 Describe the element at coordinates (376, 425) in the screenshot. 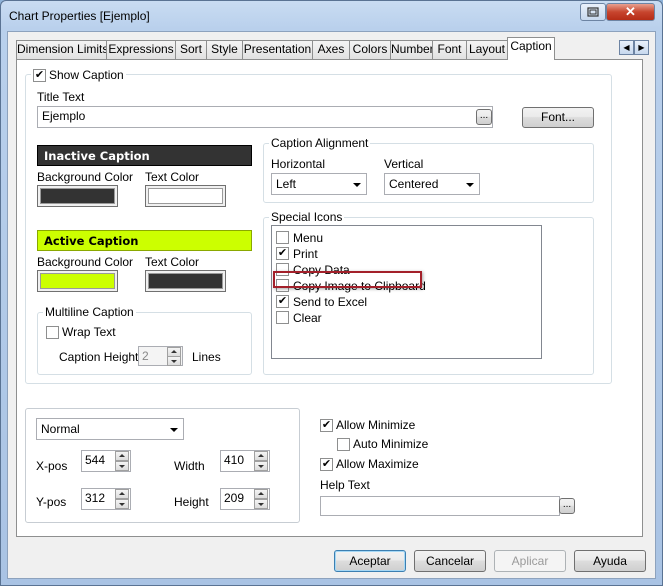

I see `allow-minimize-label: Allow Minimize` at that location.